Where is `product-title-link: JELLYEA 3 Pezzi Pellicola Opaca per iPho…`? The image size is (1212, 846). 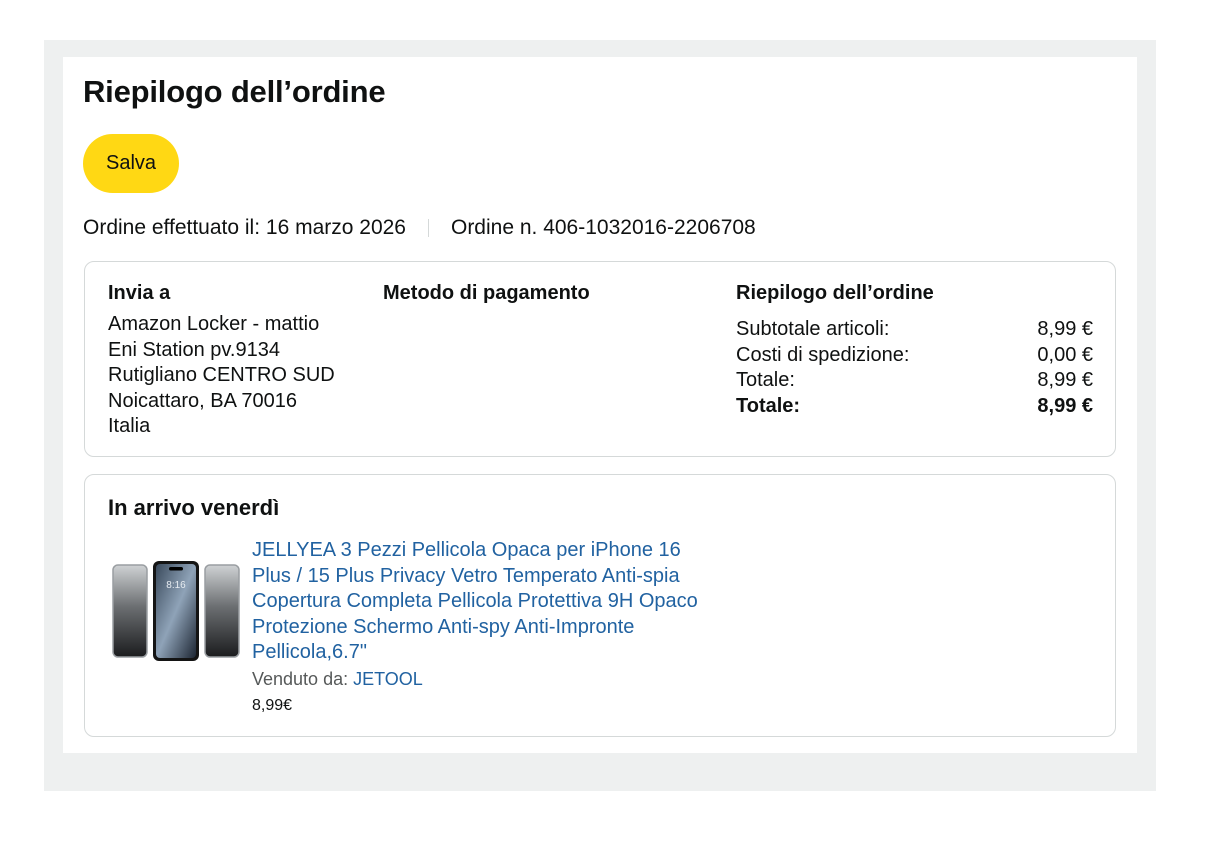 product-title-link: JELLYEA 3 Pezzi Pellicola Opaca per iPho… is located at coordinates (487, 602).